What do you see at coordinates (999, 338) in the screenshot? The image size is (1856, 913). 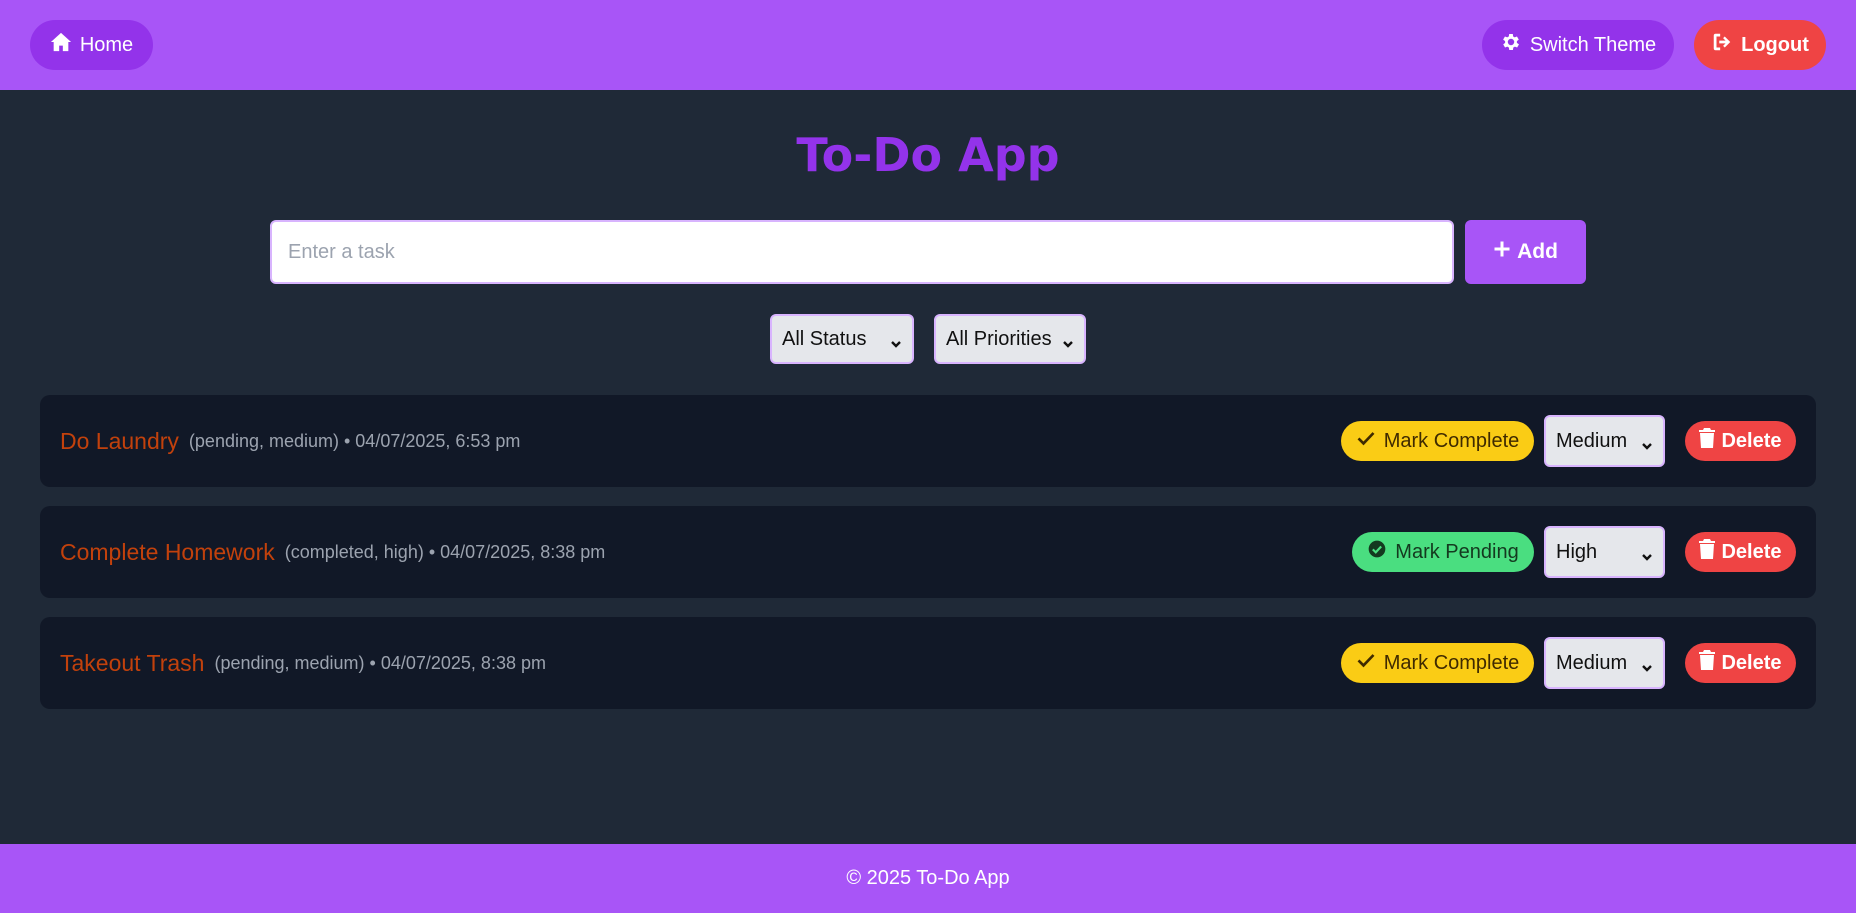 I see `priority-filter-value: All Priorities` at bounding box center [999, 338].